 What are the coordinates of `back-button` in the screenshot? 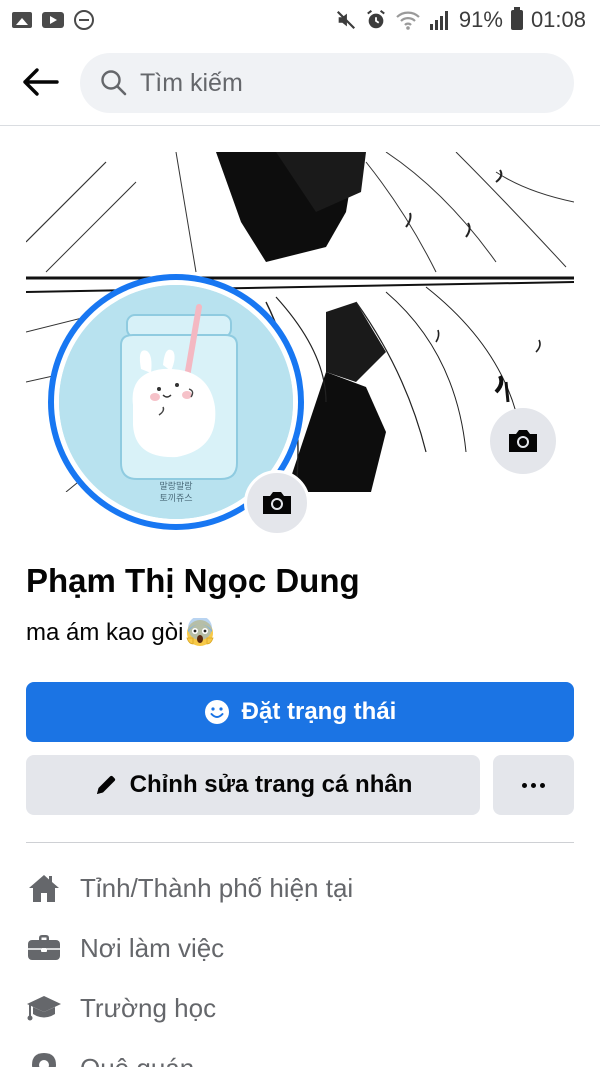 It's located at (40, 82).